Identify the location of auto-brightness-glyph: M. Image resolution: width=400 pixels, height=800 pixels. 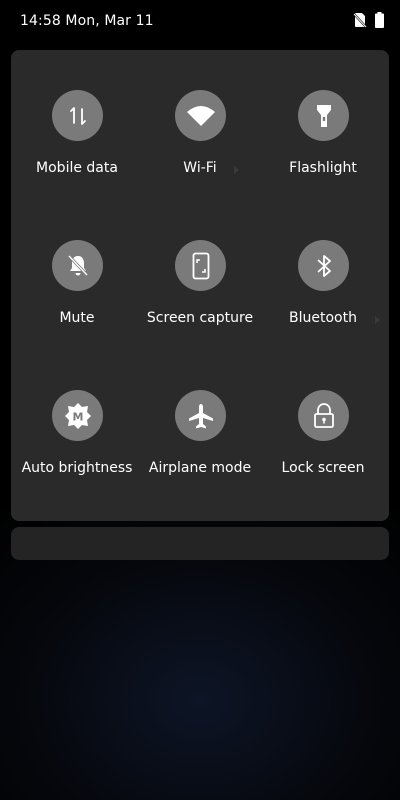
(77, 416).